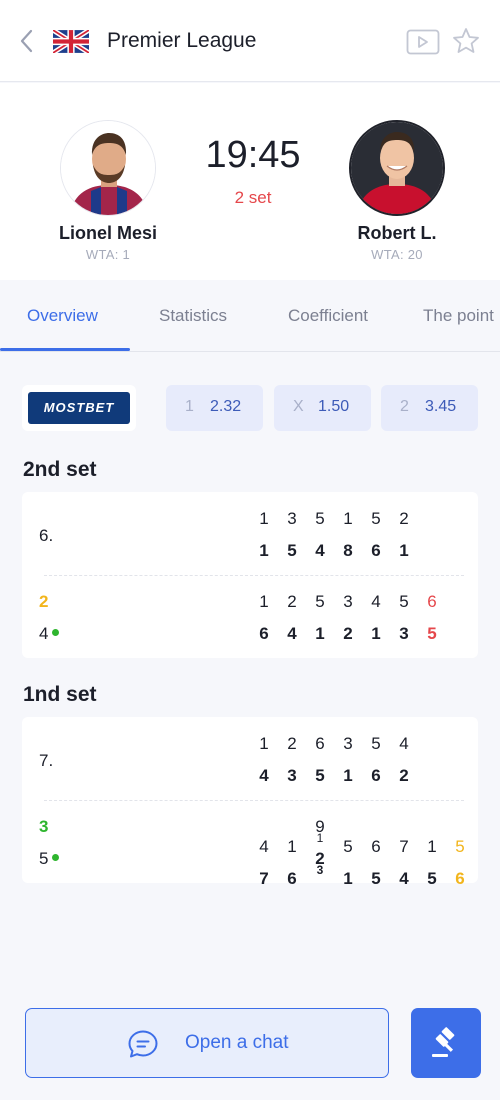 This screenshot has height=1100, width=500. What do you see at coordinates (46, 535) in the screenshot?
I see `game-label: 6.` at bounding box center [46, 535].